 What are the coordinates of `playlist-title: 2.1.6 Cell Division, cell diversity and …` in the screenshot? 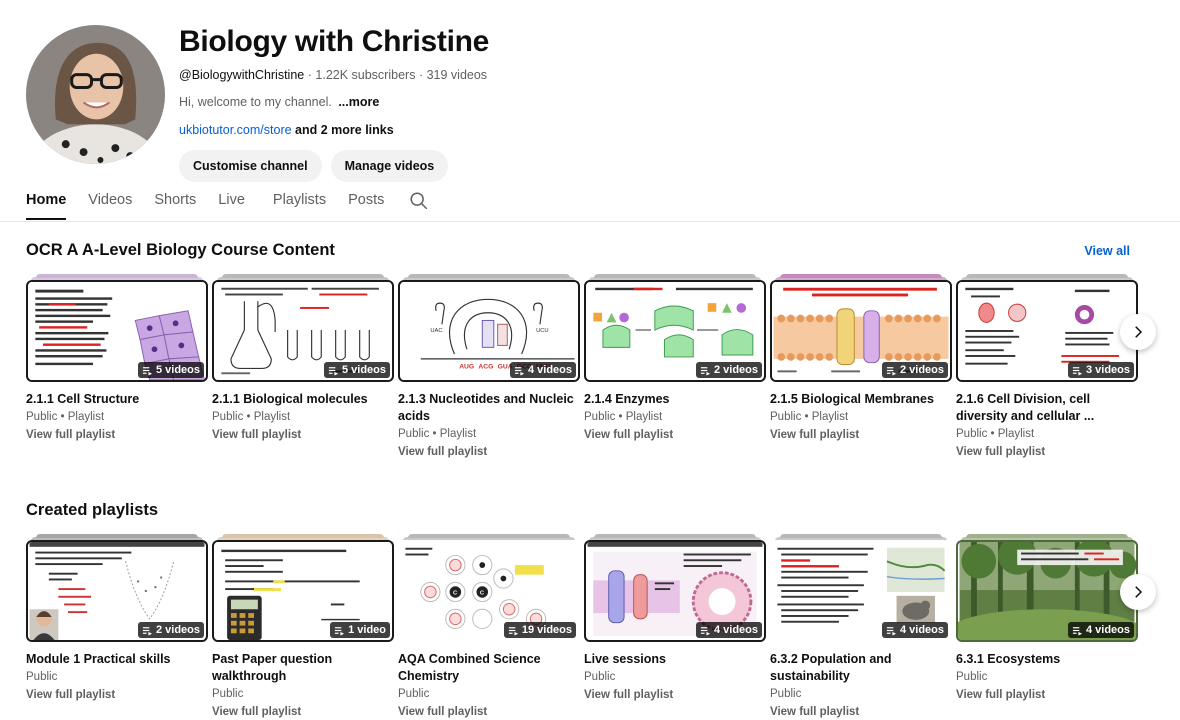 It's located at (1047, 408).